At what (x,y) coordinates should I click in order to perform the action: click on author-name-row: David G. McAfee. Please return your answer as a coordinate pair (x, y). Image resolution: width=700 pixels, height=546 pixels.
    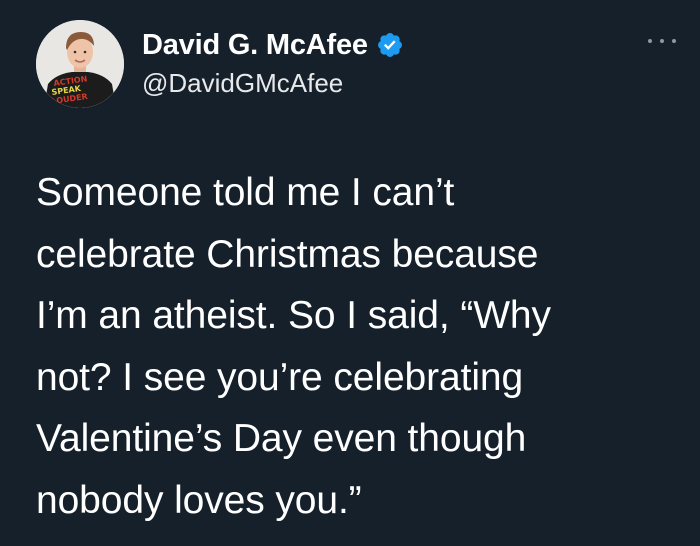
    Looking at the image, I should click on (273, 45).